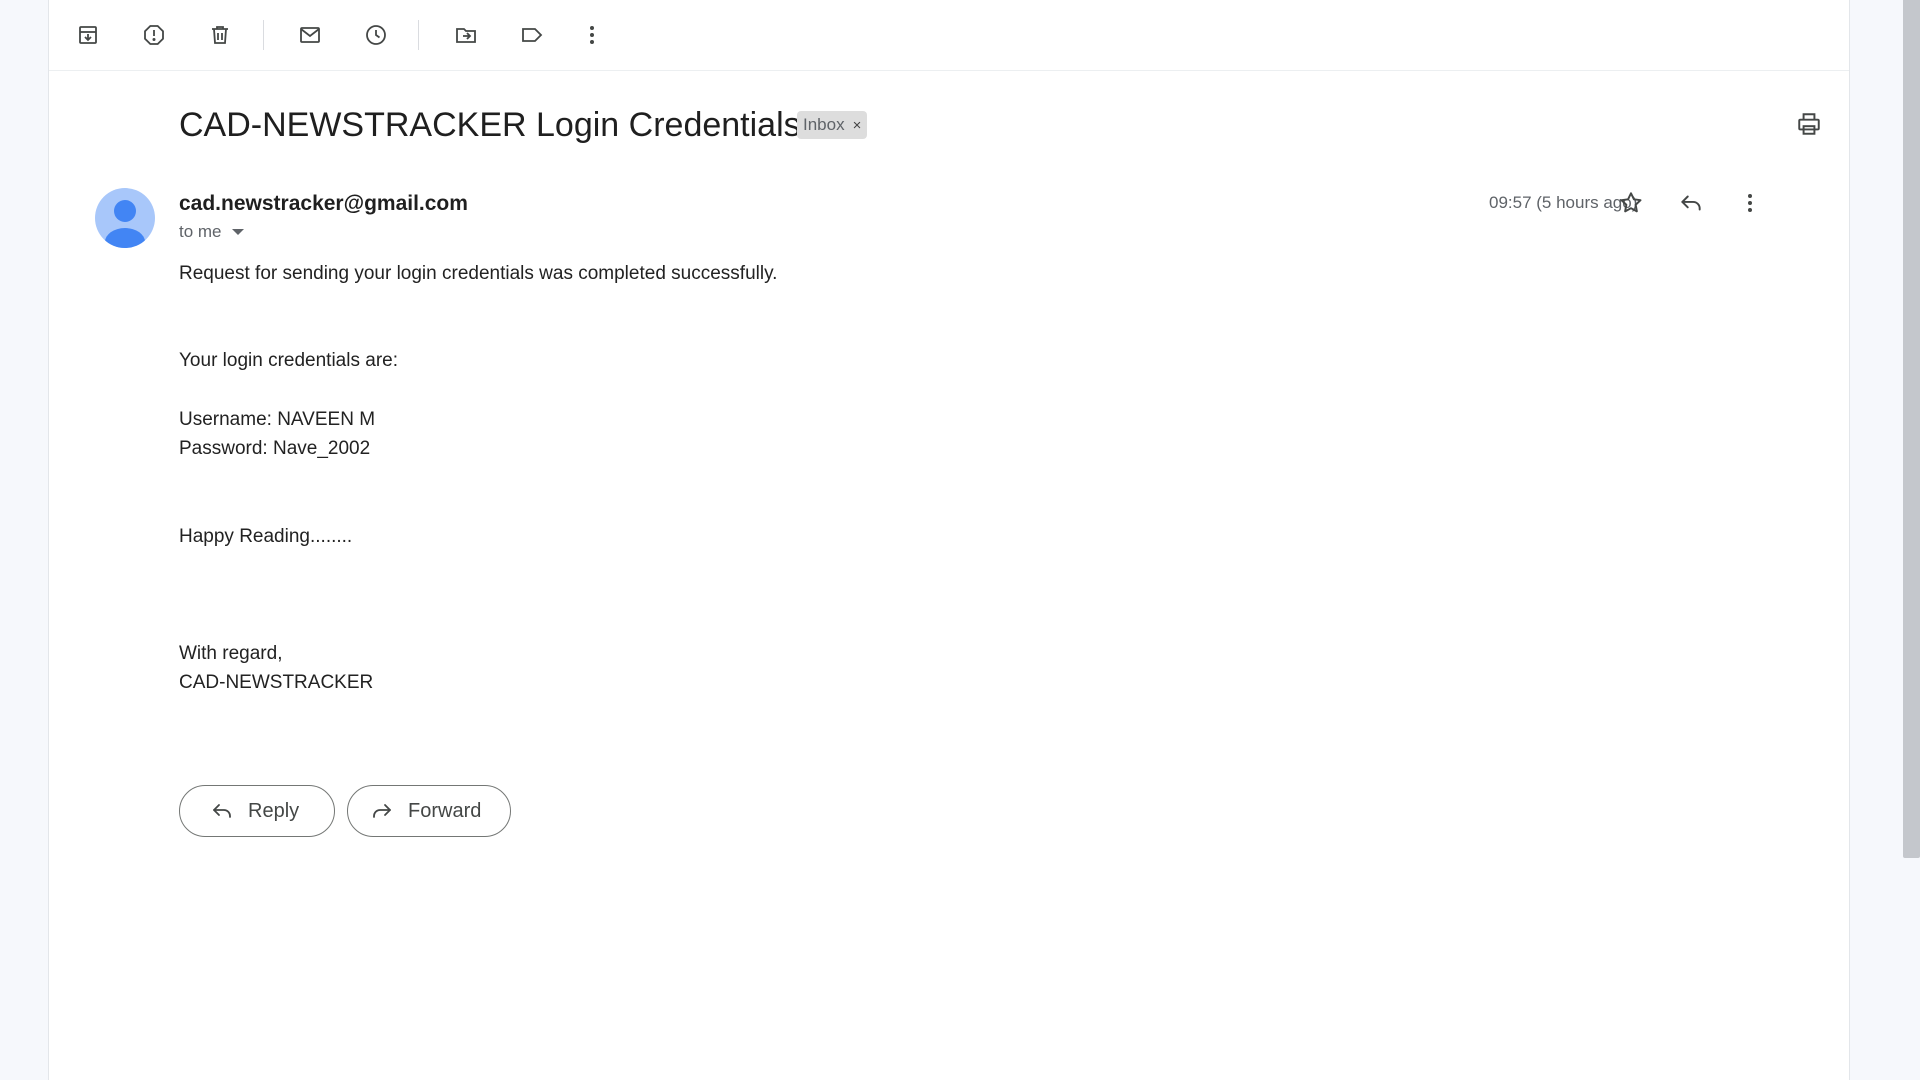  Describe the element at coordinates (237, 232) in the screenshot. I see `show-details-icon` at that location.